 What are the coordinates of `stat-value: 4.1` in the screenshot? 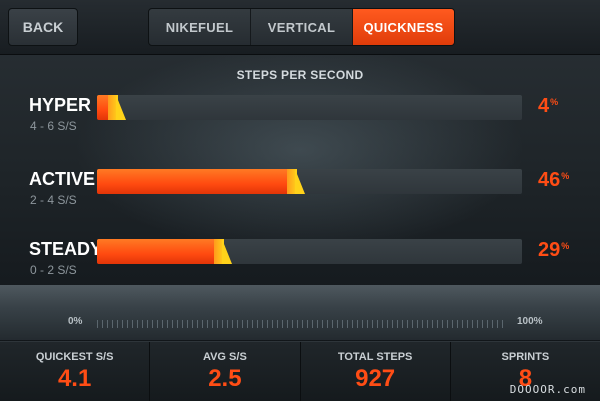 It's located at (74, 378).